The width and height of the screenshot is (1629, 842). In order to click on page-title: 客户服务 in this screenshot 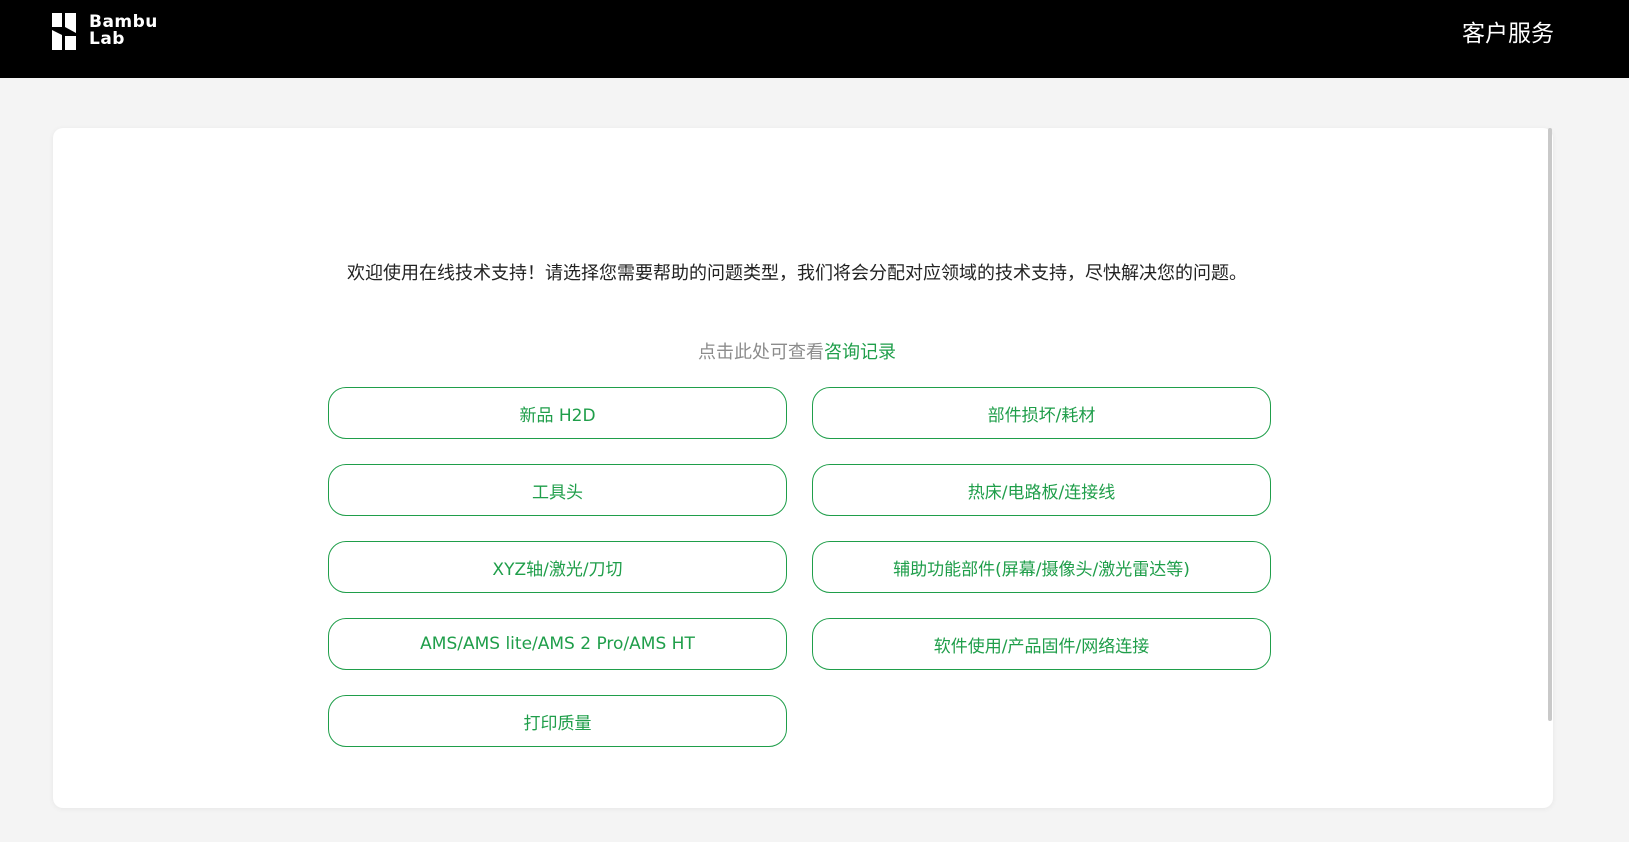, I will do `click(1508, 34)`.